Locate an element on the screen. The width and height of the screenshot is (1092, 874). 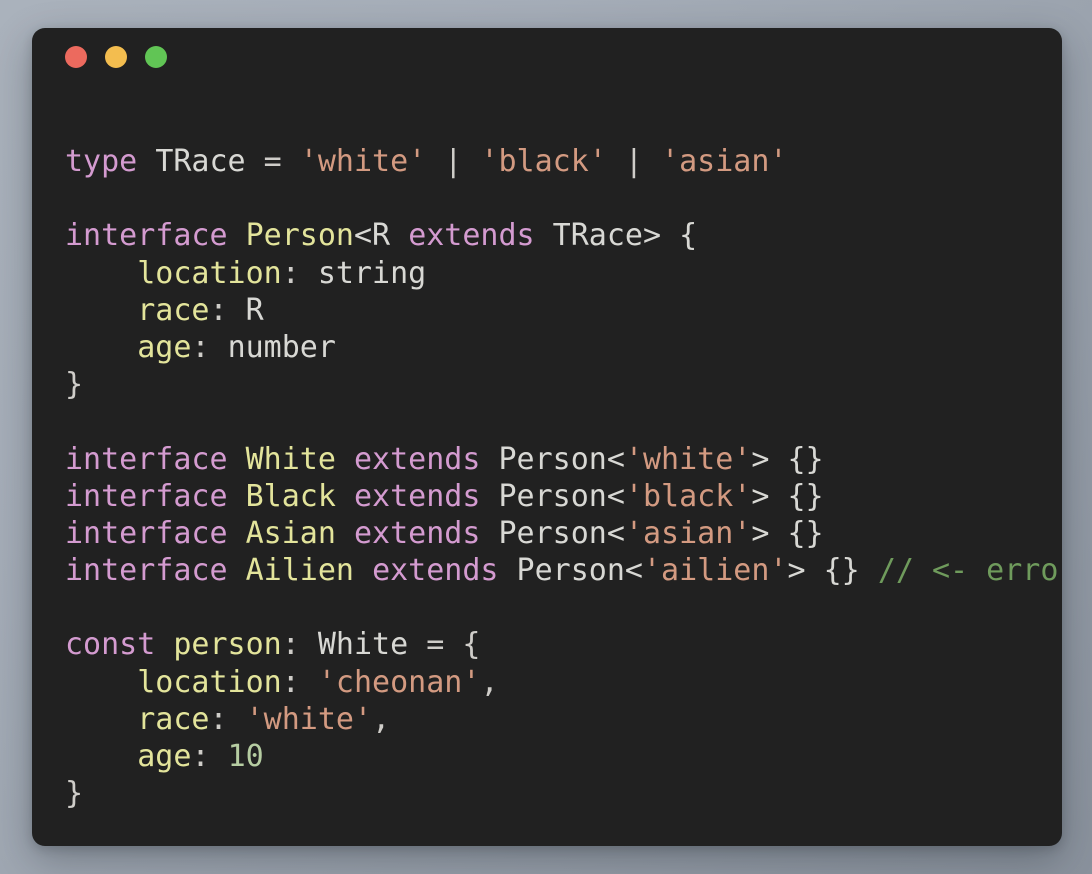
code-line-16: race: 'white', is located at coordinates (563, 719).